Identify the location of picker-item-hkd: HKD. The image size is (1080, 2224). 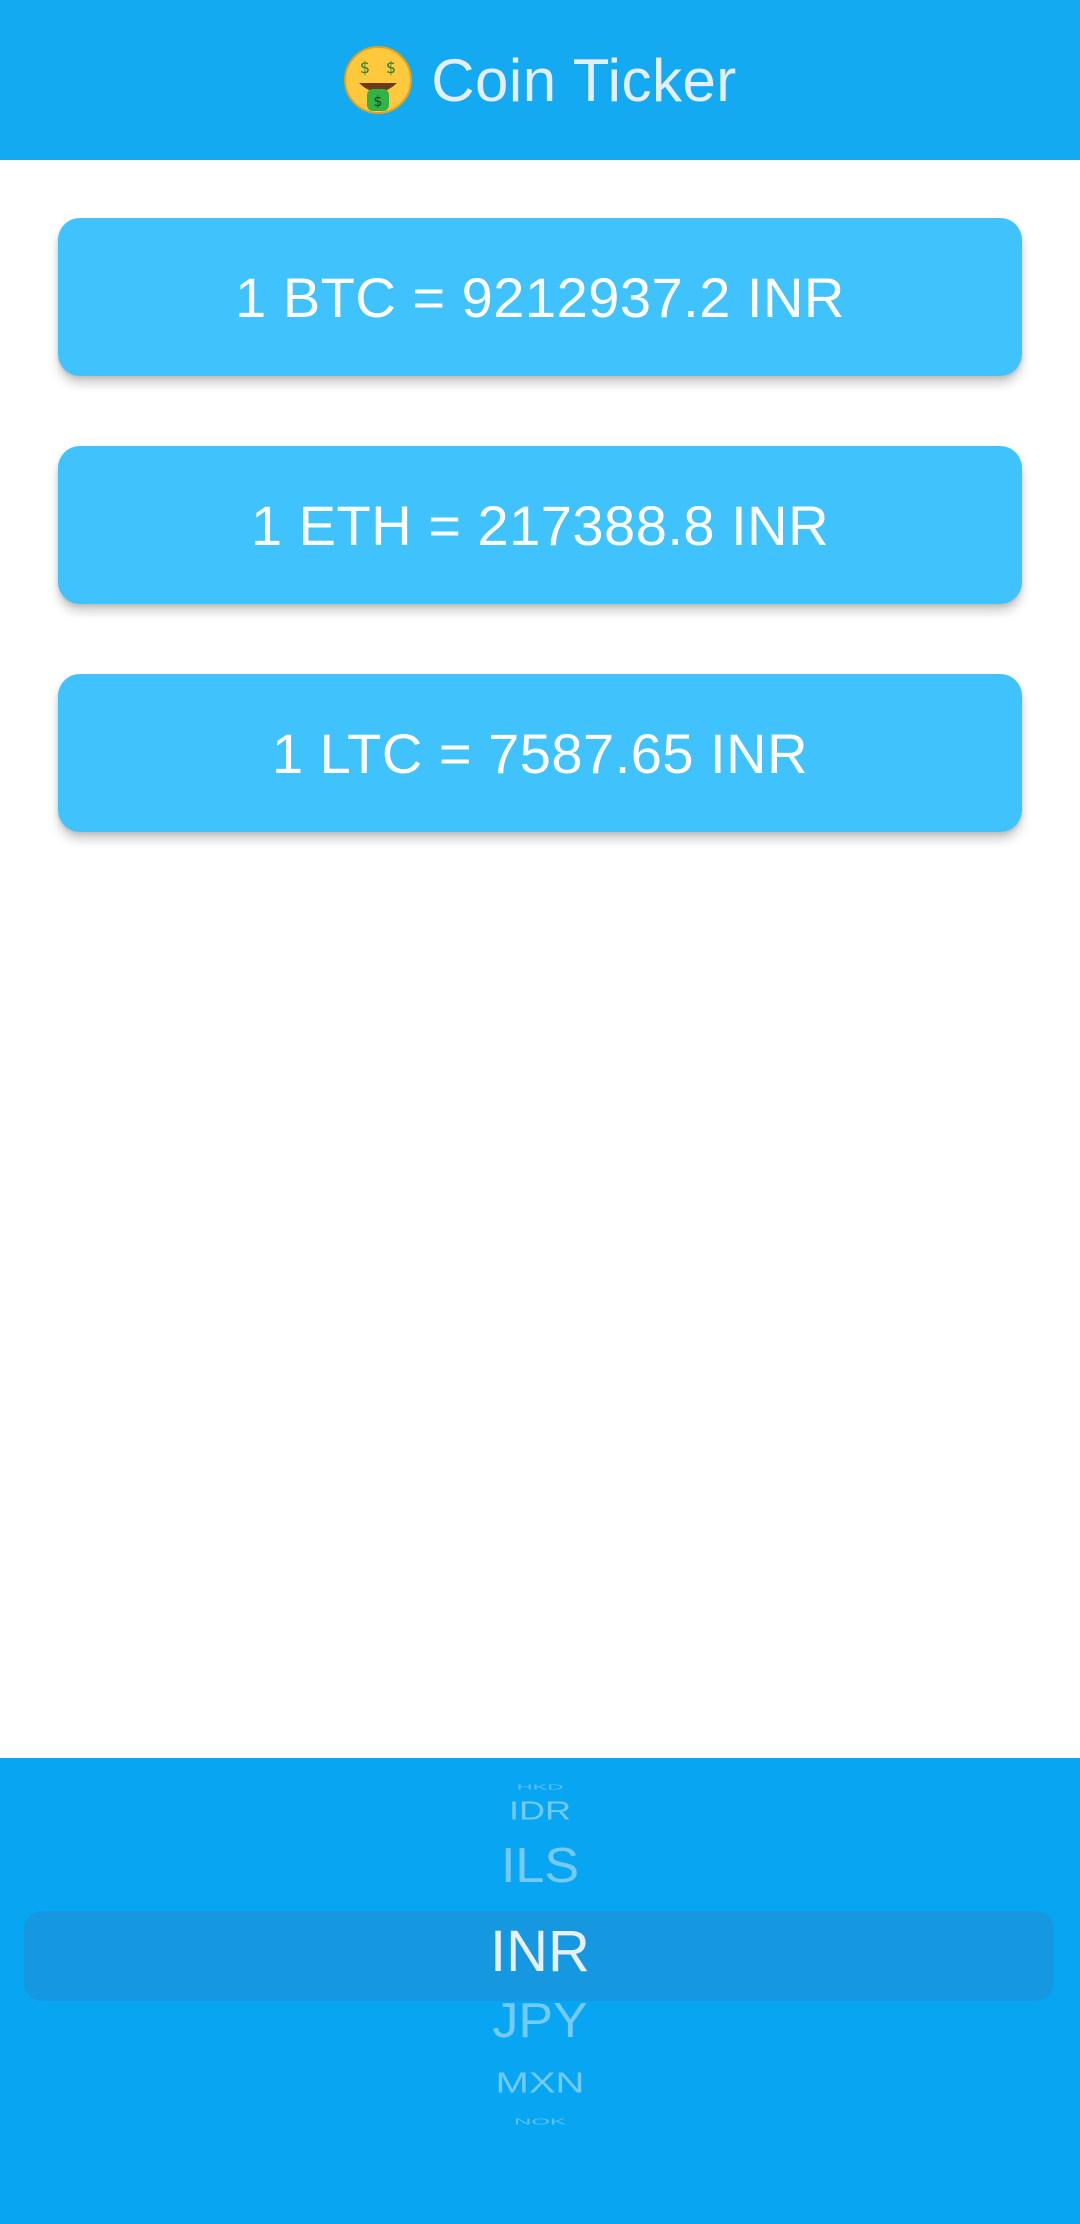
(540, 1787).